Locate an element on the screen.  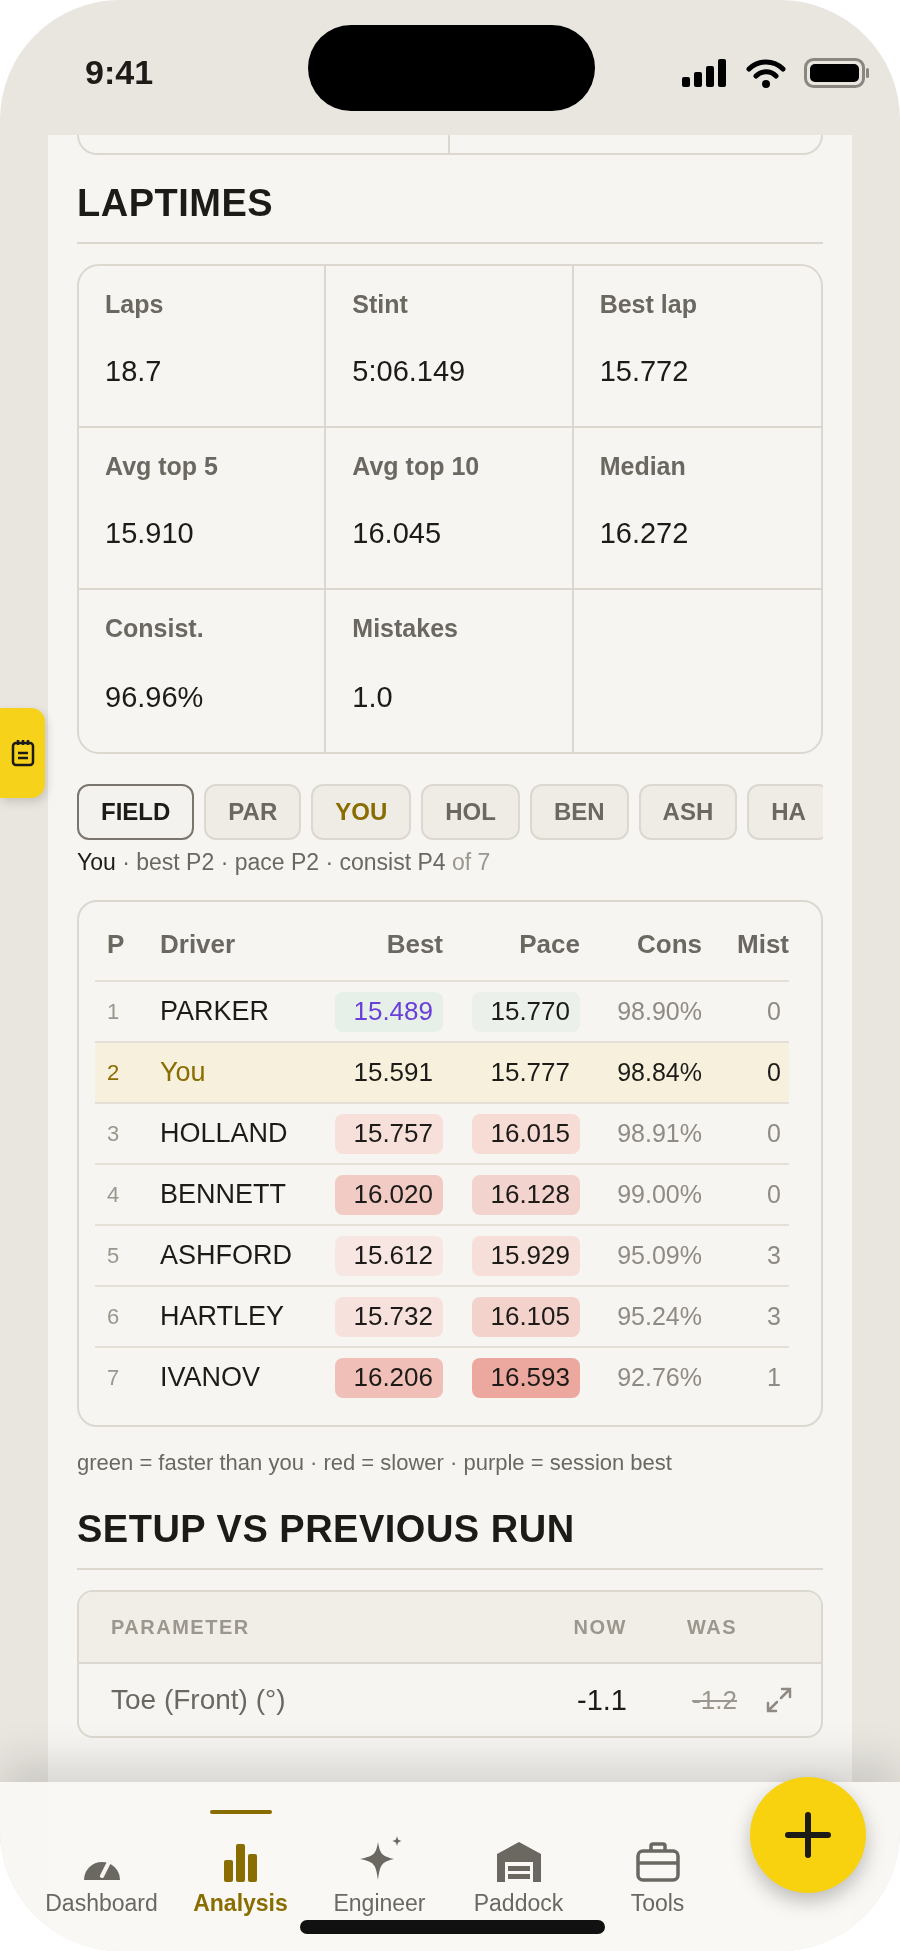
stat-label: Best lap is located at coordinates (648, 304).